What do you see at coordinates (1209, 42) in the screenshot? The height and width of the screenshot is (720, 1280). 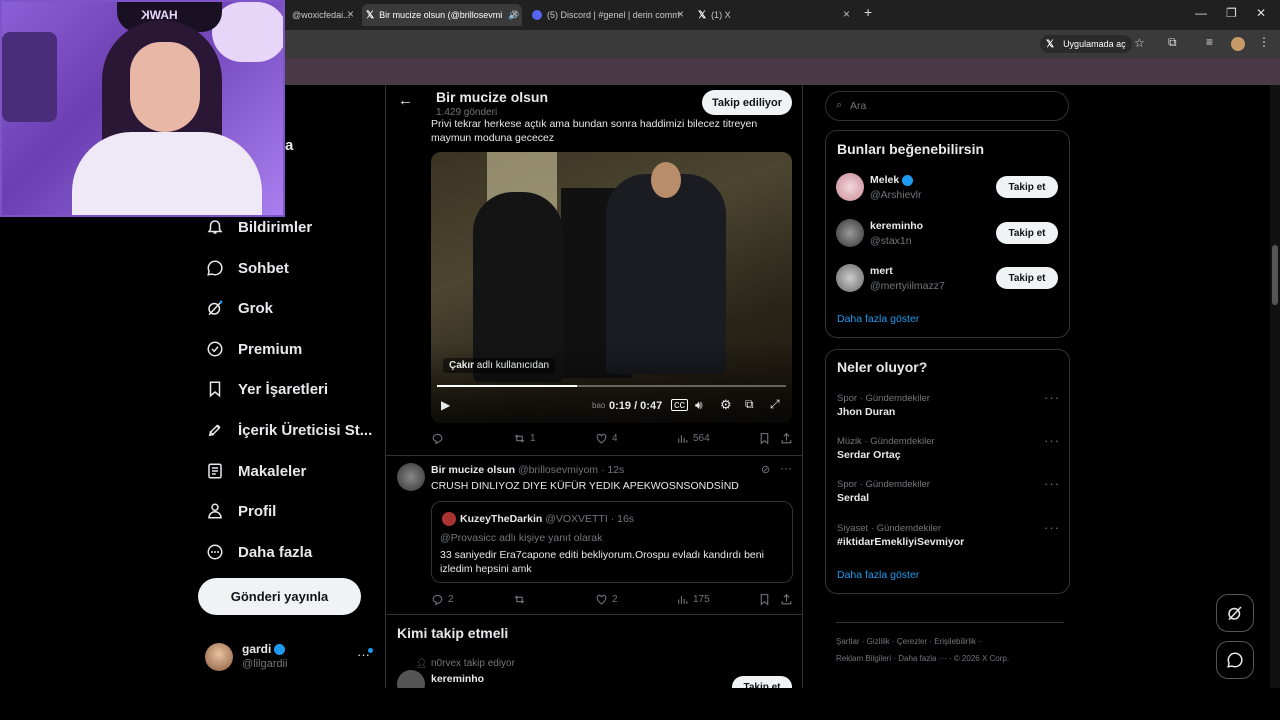 I see `media-icon: ≡` at bounding box center [1209, 42].